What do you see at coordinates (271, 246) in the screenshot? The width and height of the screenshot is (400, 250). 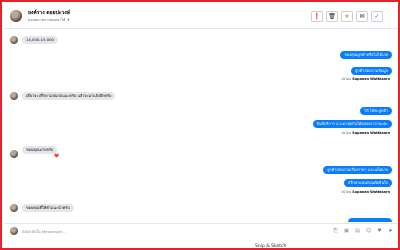 I see `snip-sketch-tooltip: Snip & Sketch` at bounding box center [271, 246].